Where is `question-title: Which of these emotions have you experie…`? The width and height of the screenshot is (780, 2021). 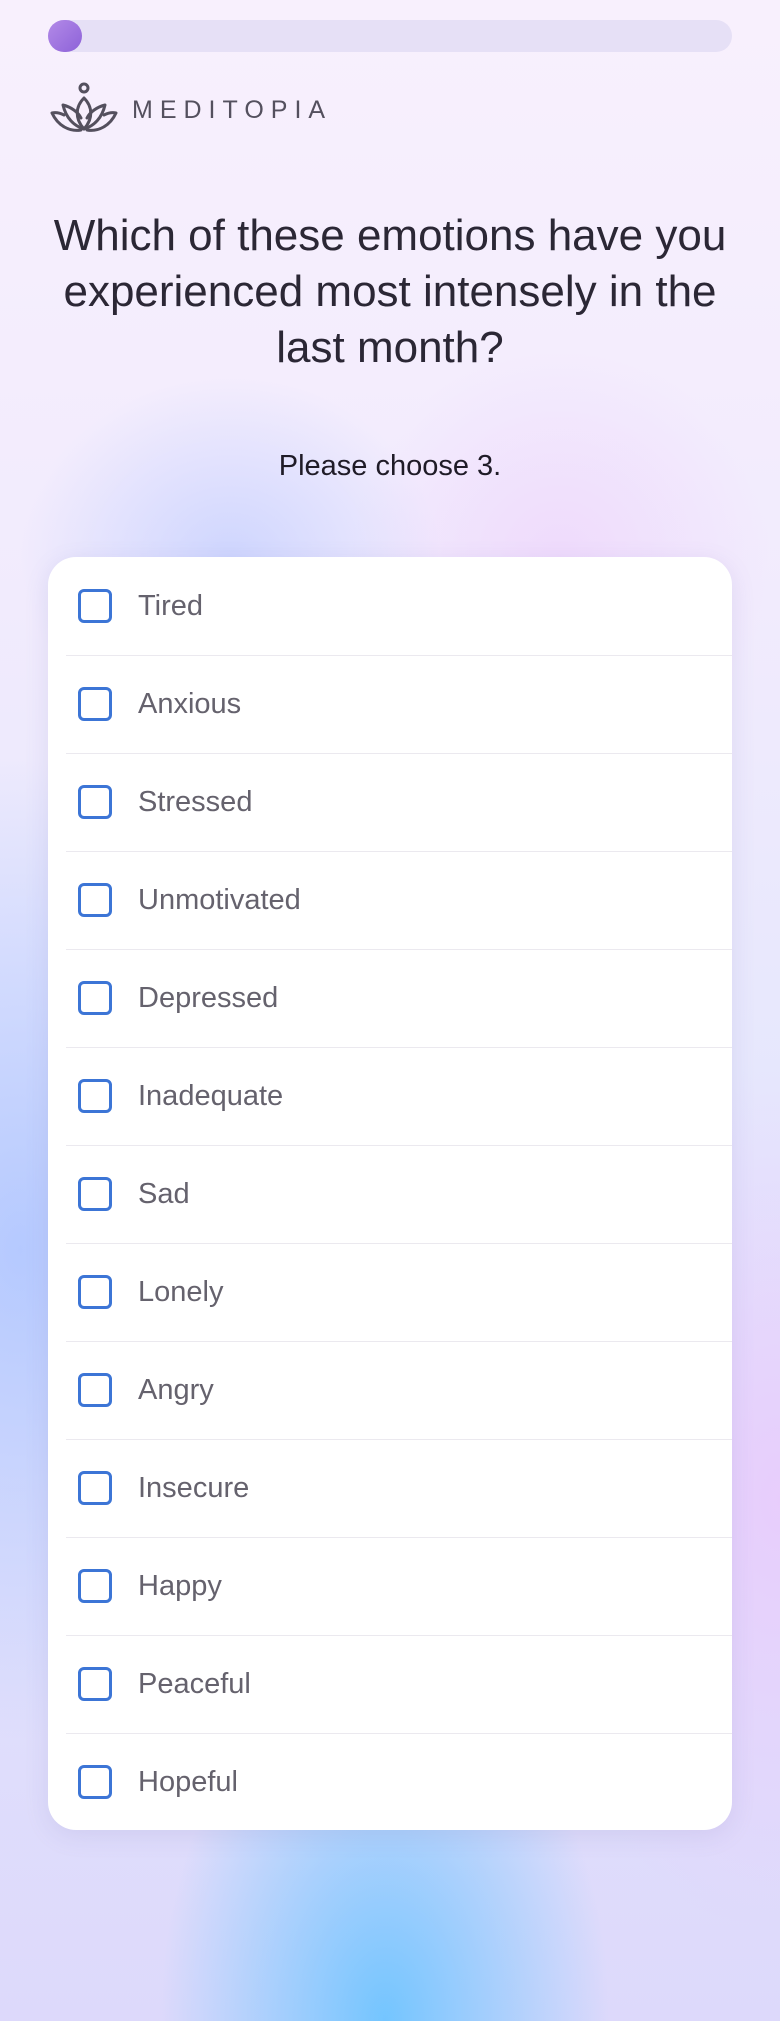
question-title: Which of these emotions have you experie… is located at coordinates (390, 291).